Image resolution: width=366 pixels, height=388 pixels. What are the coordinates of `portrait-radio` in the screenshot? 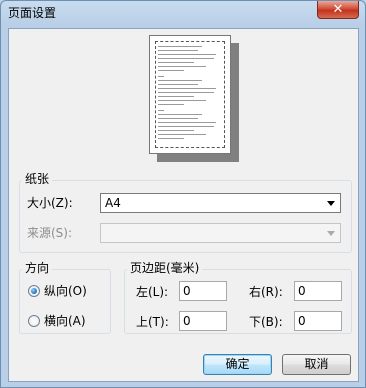 It's located at (34, 291).